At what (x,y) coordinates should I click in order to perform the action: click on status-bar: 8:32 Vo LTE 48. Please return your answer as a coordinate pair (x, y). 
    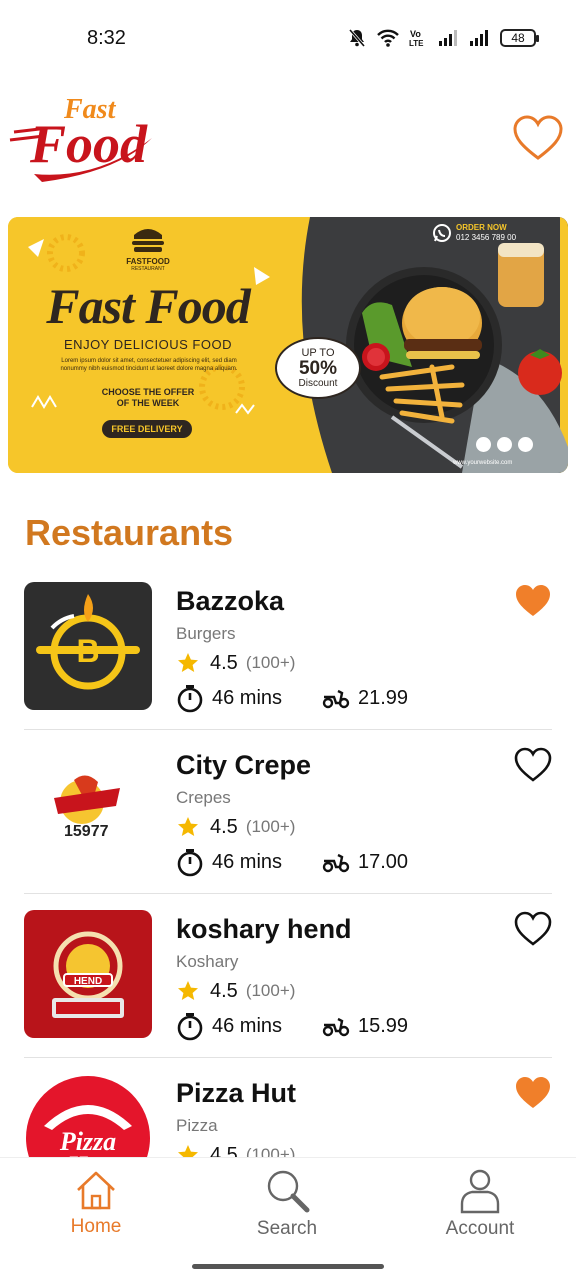
    Looking at the image, I should click on (288, 39).